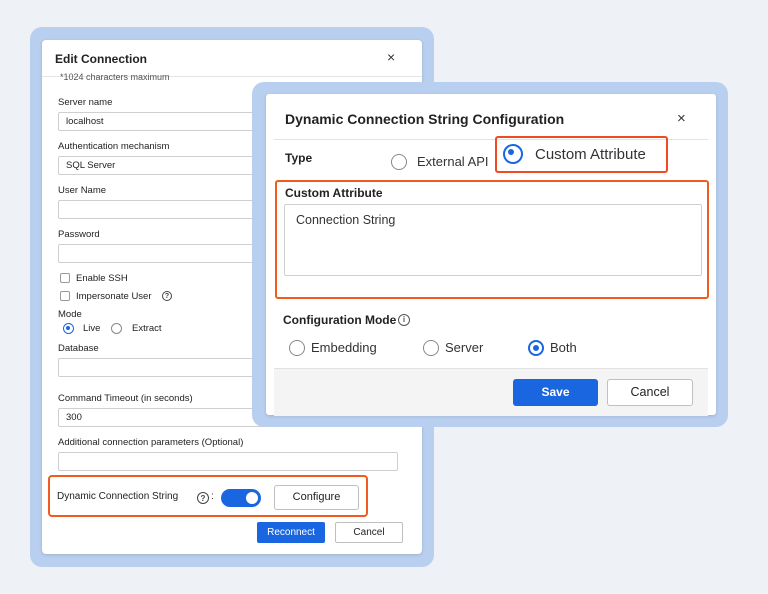  What do you see at coordinates (82, 190) in the screenshot?
I see `user-name-label: User Name` at bounding box center [82, 190].